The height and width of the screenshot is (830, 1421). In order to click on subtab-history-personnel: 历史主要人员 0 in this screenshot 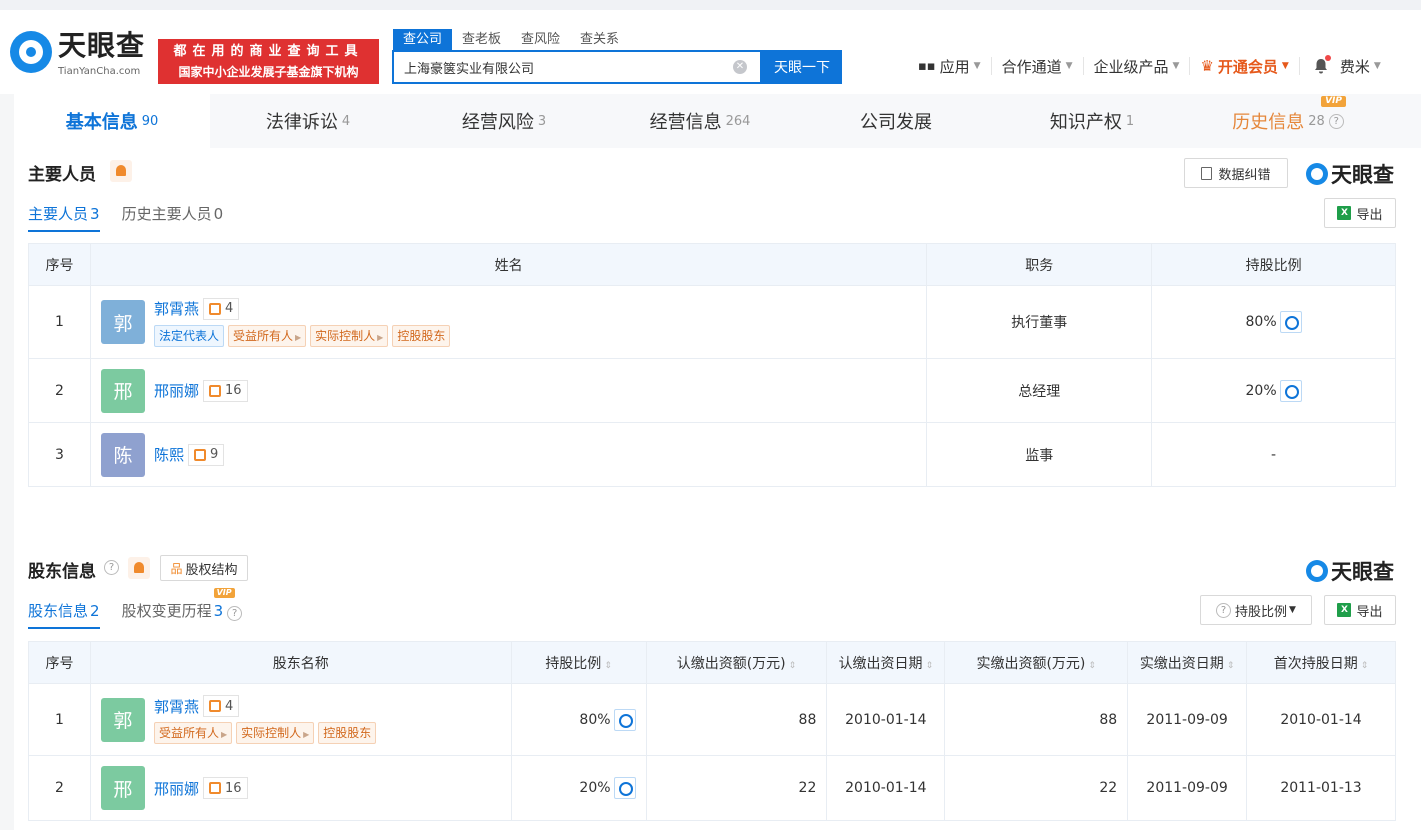, I will do `click(173, 217)`.